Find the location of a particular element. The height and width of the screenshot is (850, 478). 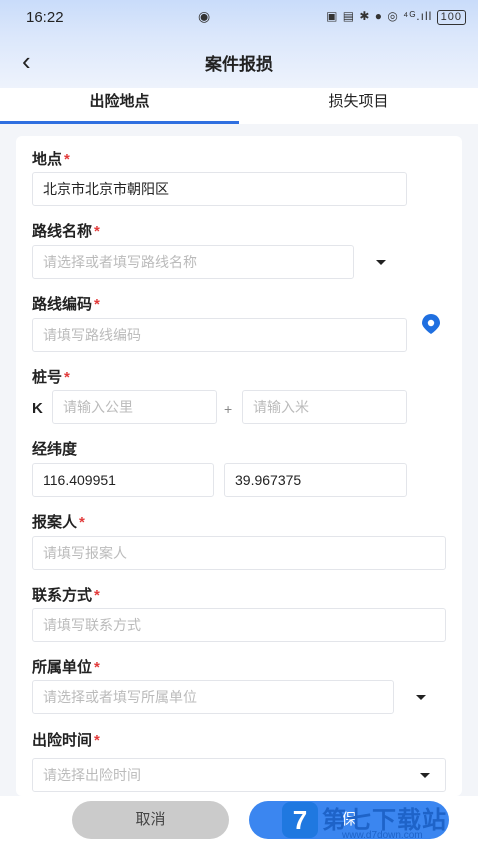

contact-label: 联系方式 * is located at coordinates (66, 594).